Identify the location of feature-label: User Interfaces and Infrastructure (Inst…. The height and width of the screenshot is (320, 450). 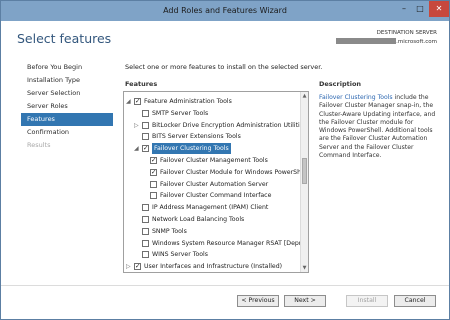
(213, 267).